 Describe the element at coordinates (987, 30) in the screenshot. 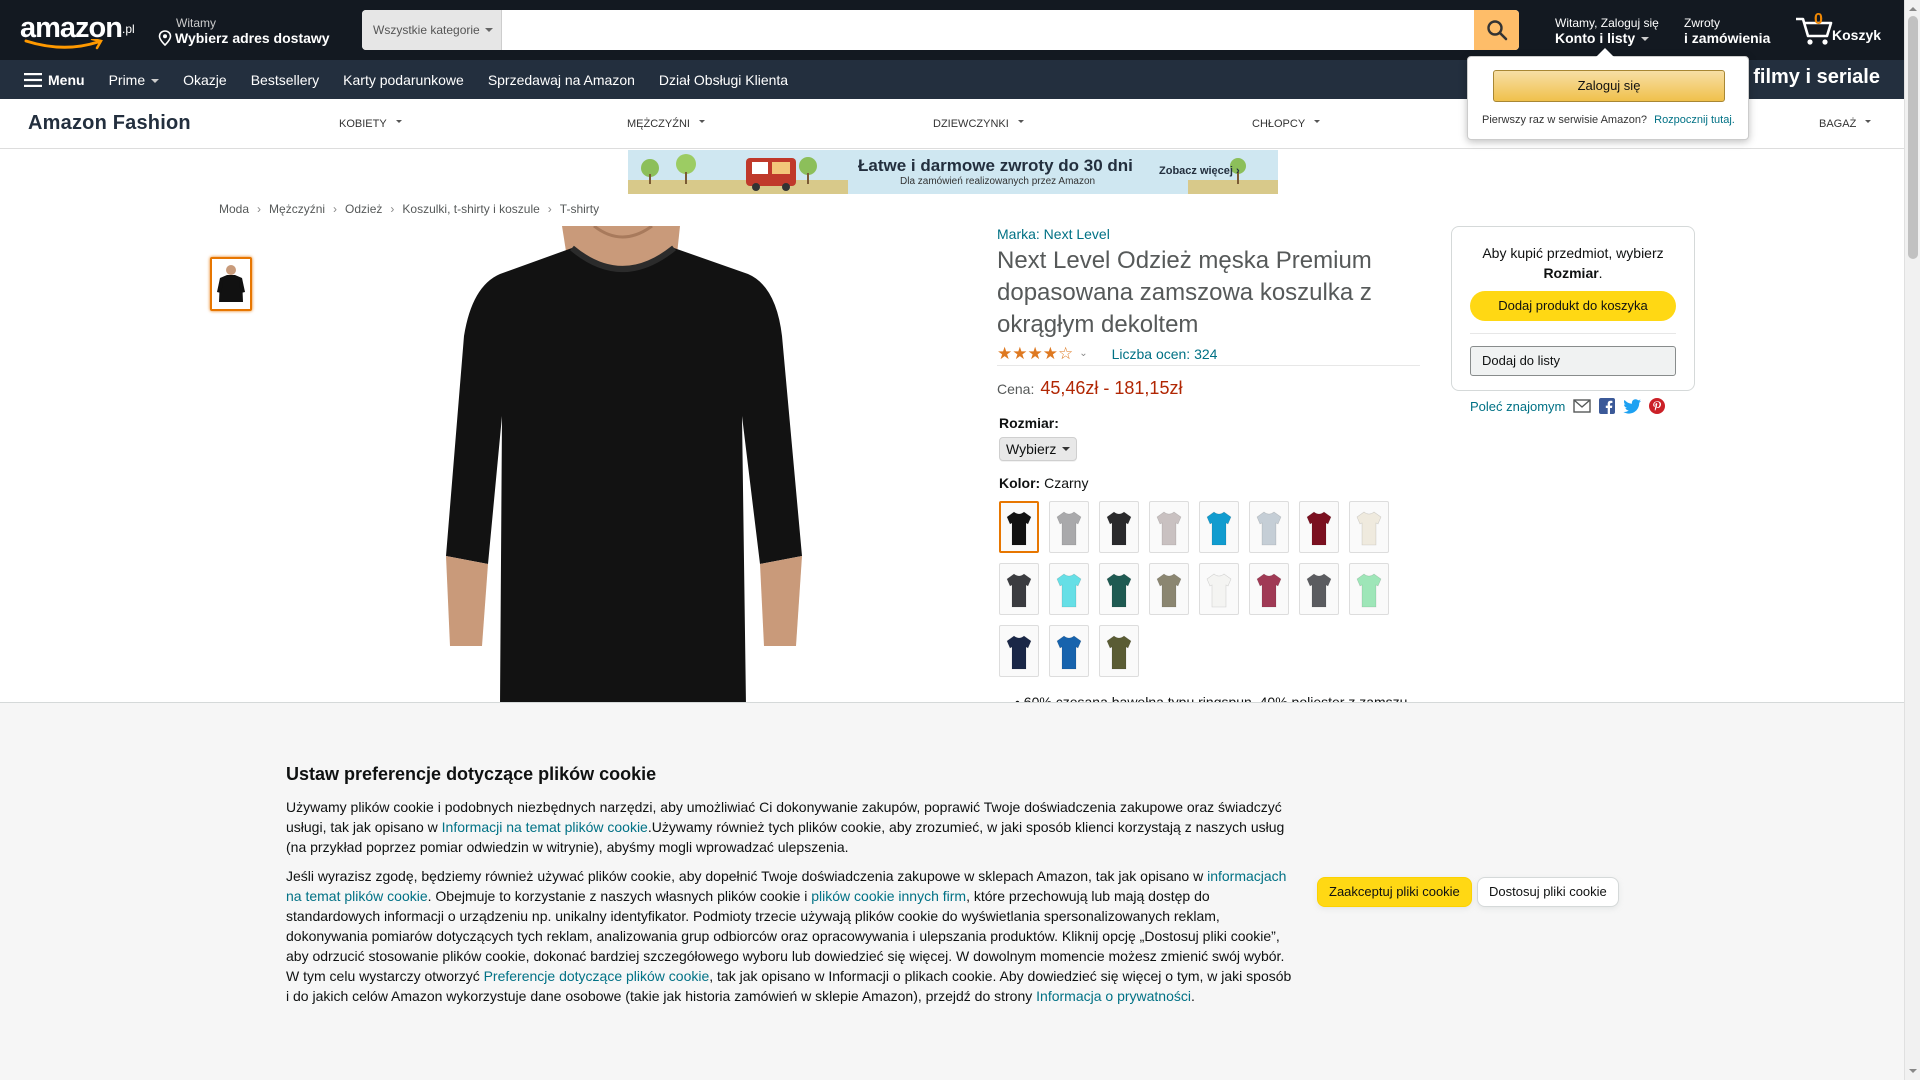

I see `search-input` at that location.